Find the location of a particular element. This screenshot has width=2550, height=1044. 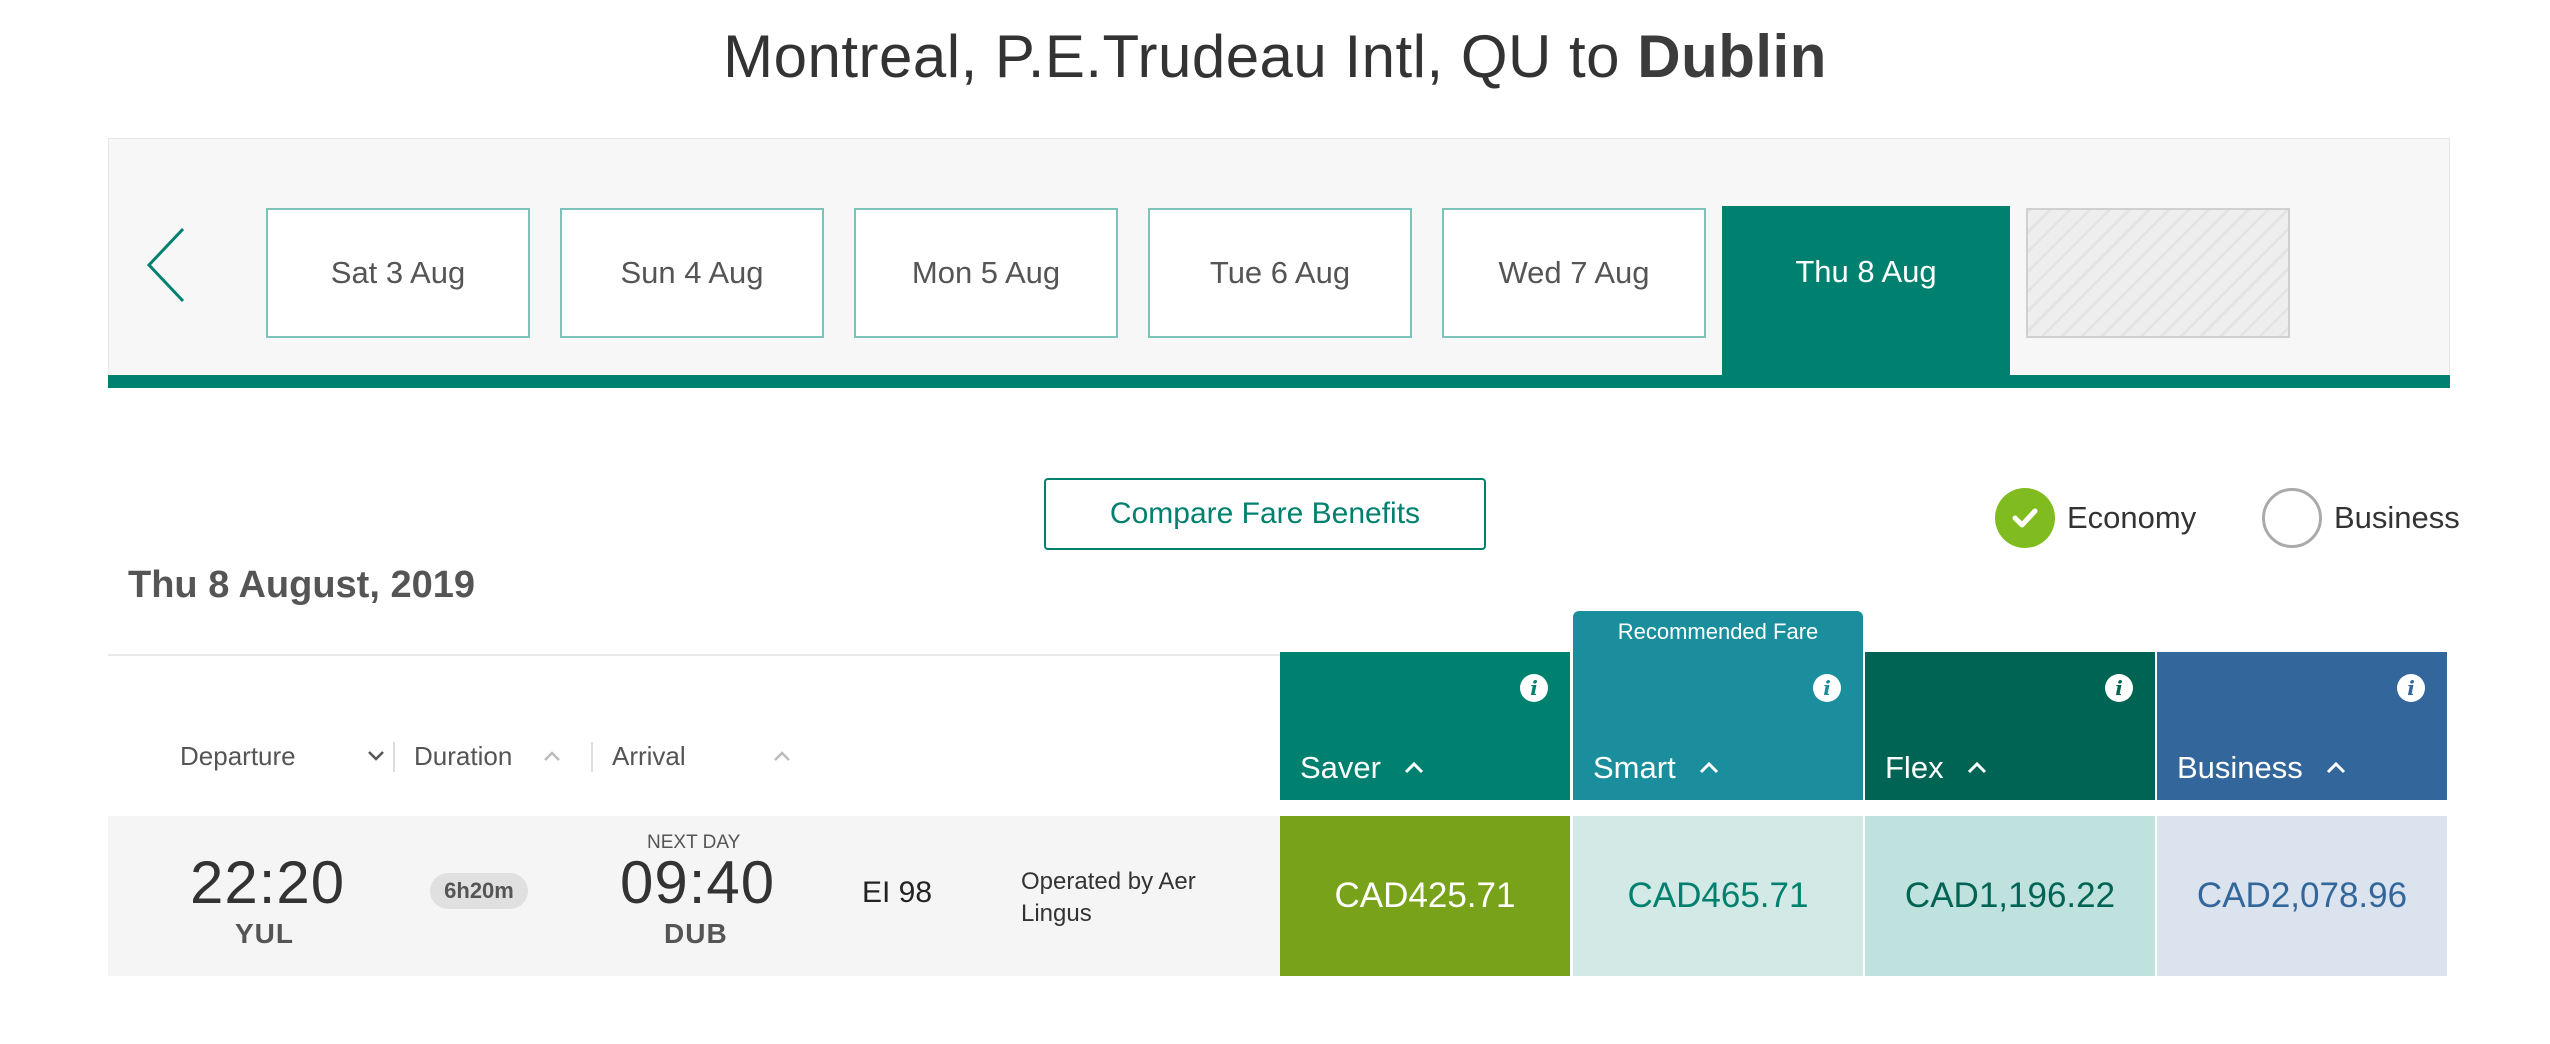

sort-duration: Duration is located at coordinates (488, 756).